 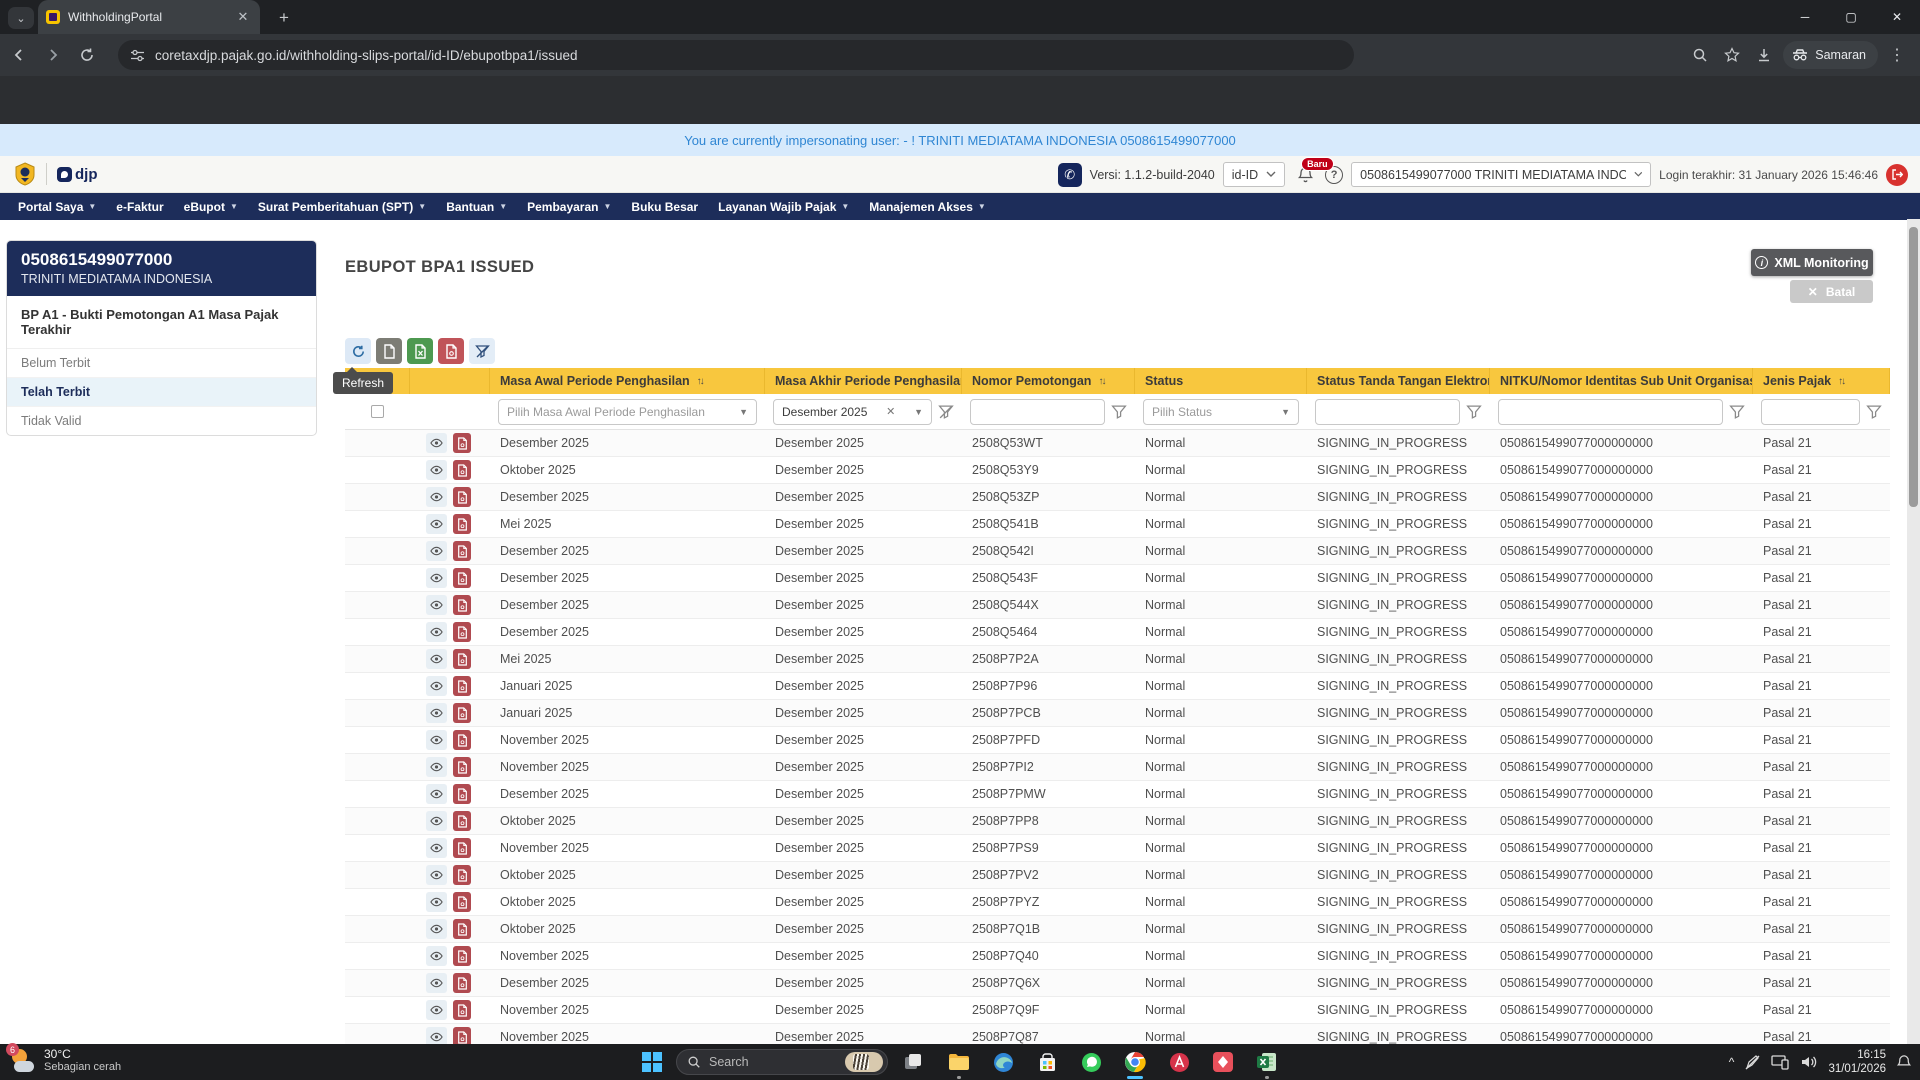 What do you see at coordinates (1897, 17) in the screenshot?
I see `window-close-button: ✕` at bounding box center [1897, 17].